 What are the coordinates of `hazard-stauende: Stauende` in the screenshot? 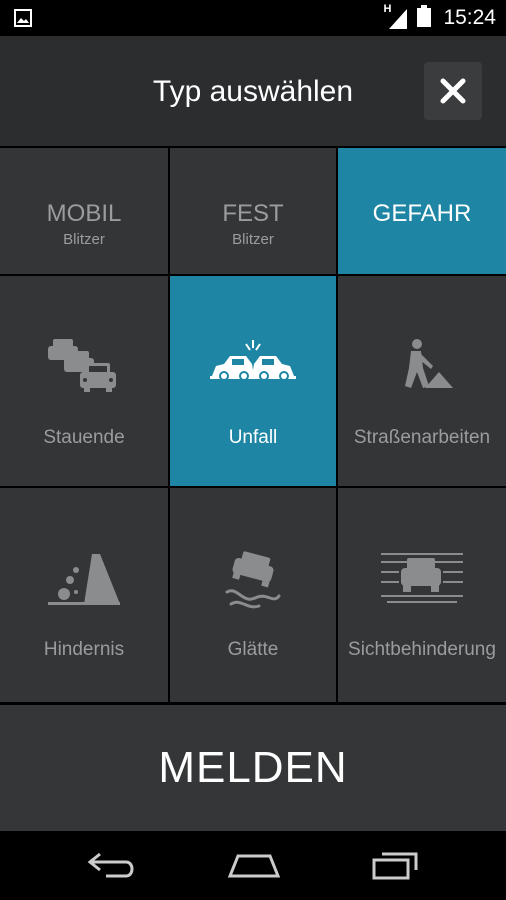 It's located at (84, 381).